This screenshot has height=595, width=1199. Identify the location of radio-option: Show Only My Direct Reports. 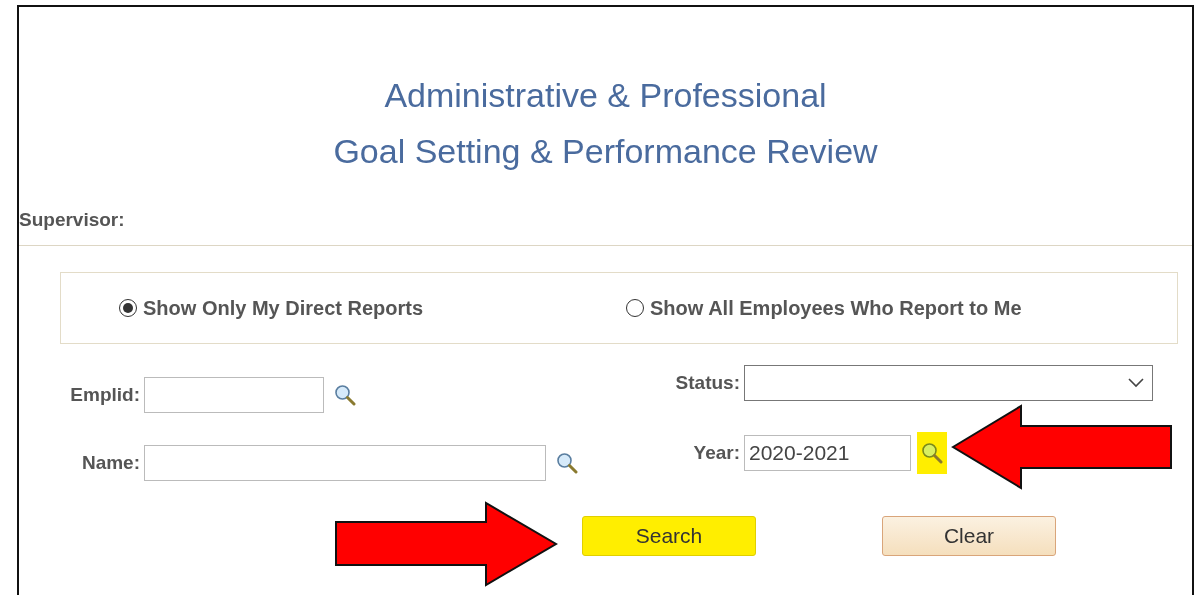
(343, 308).